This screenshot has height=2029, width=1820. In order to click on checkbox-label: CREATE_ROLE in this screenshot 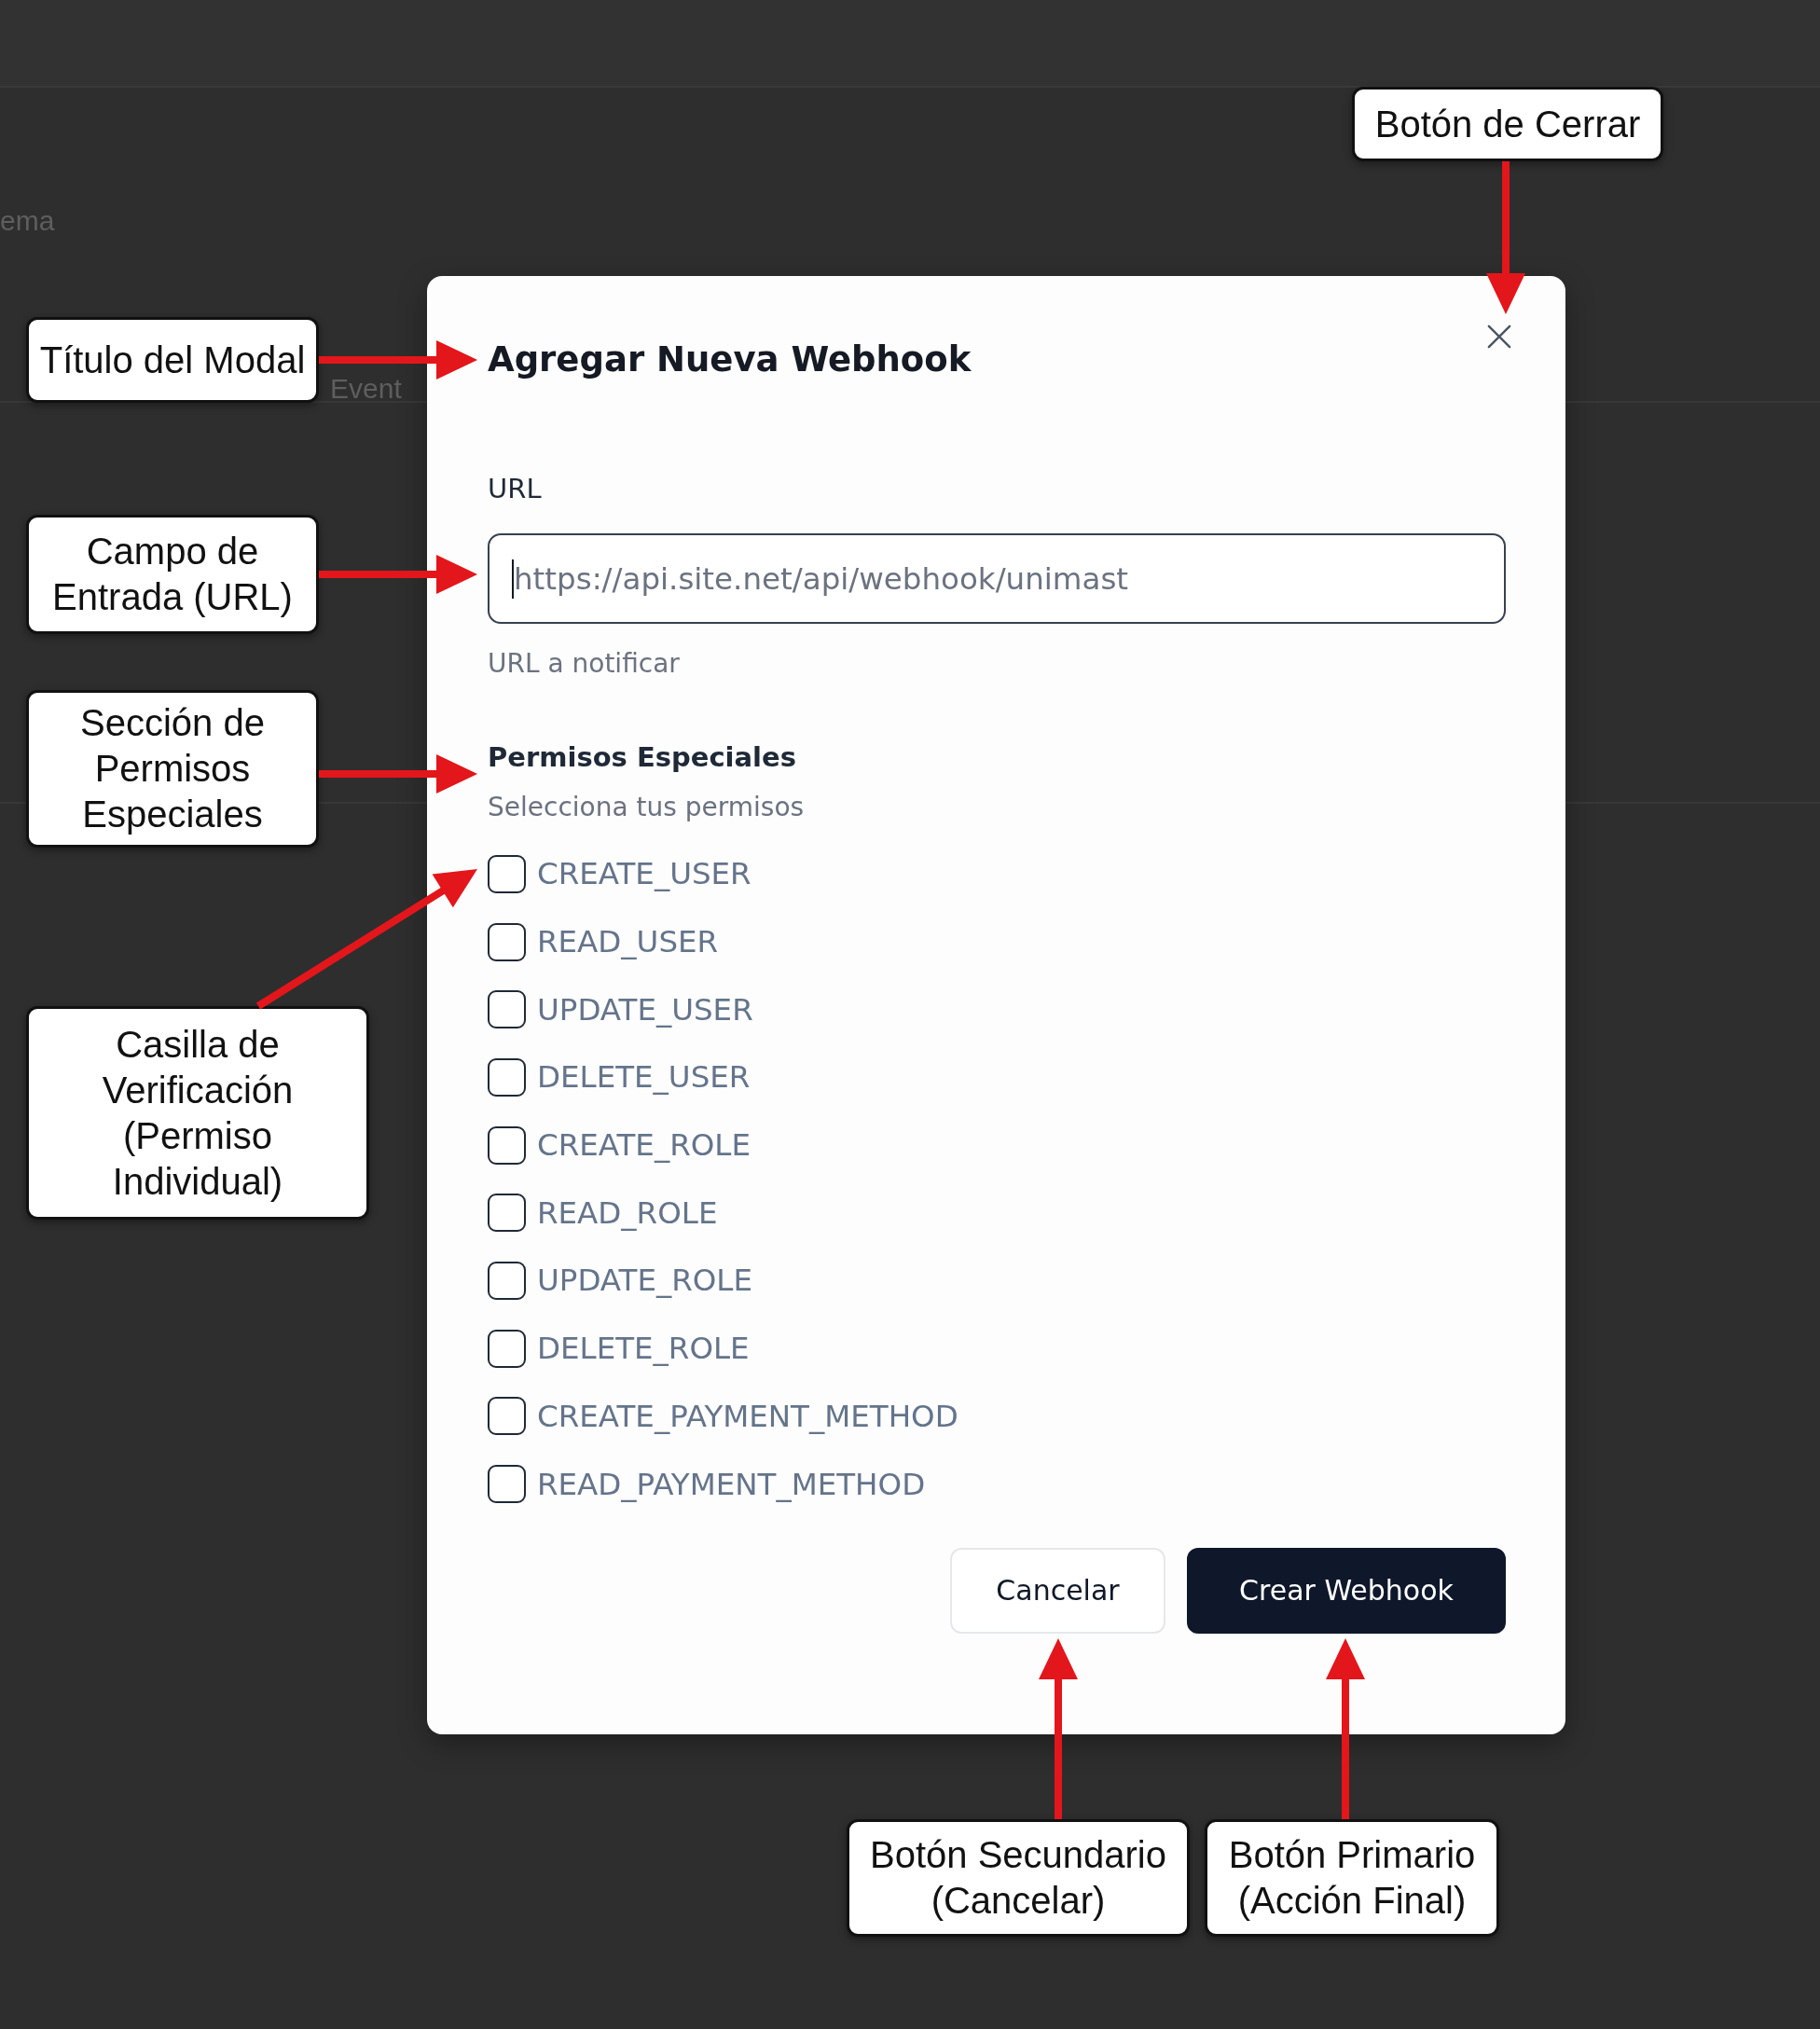, I will do `click(644, 1145)`.